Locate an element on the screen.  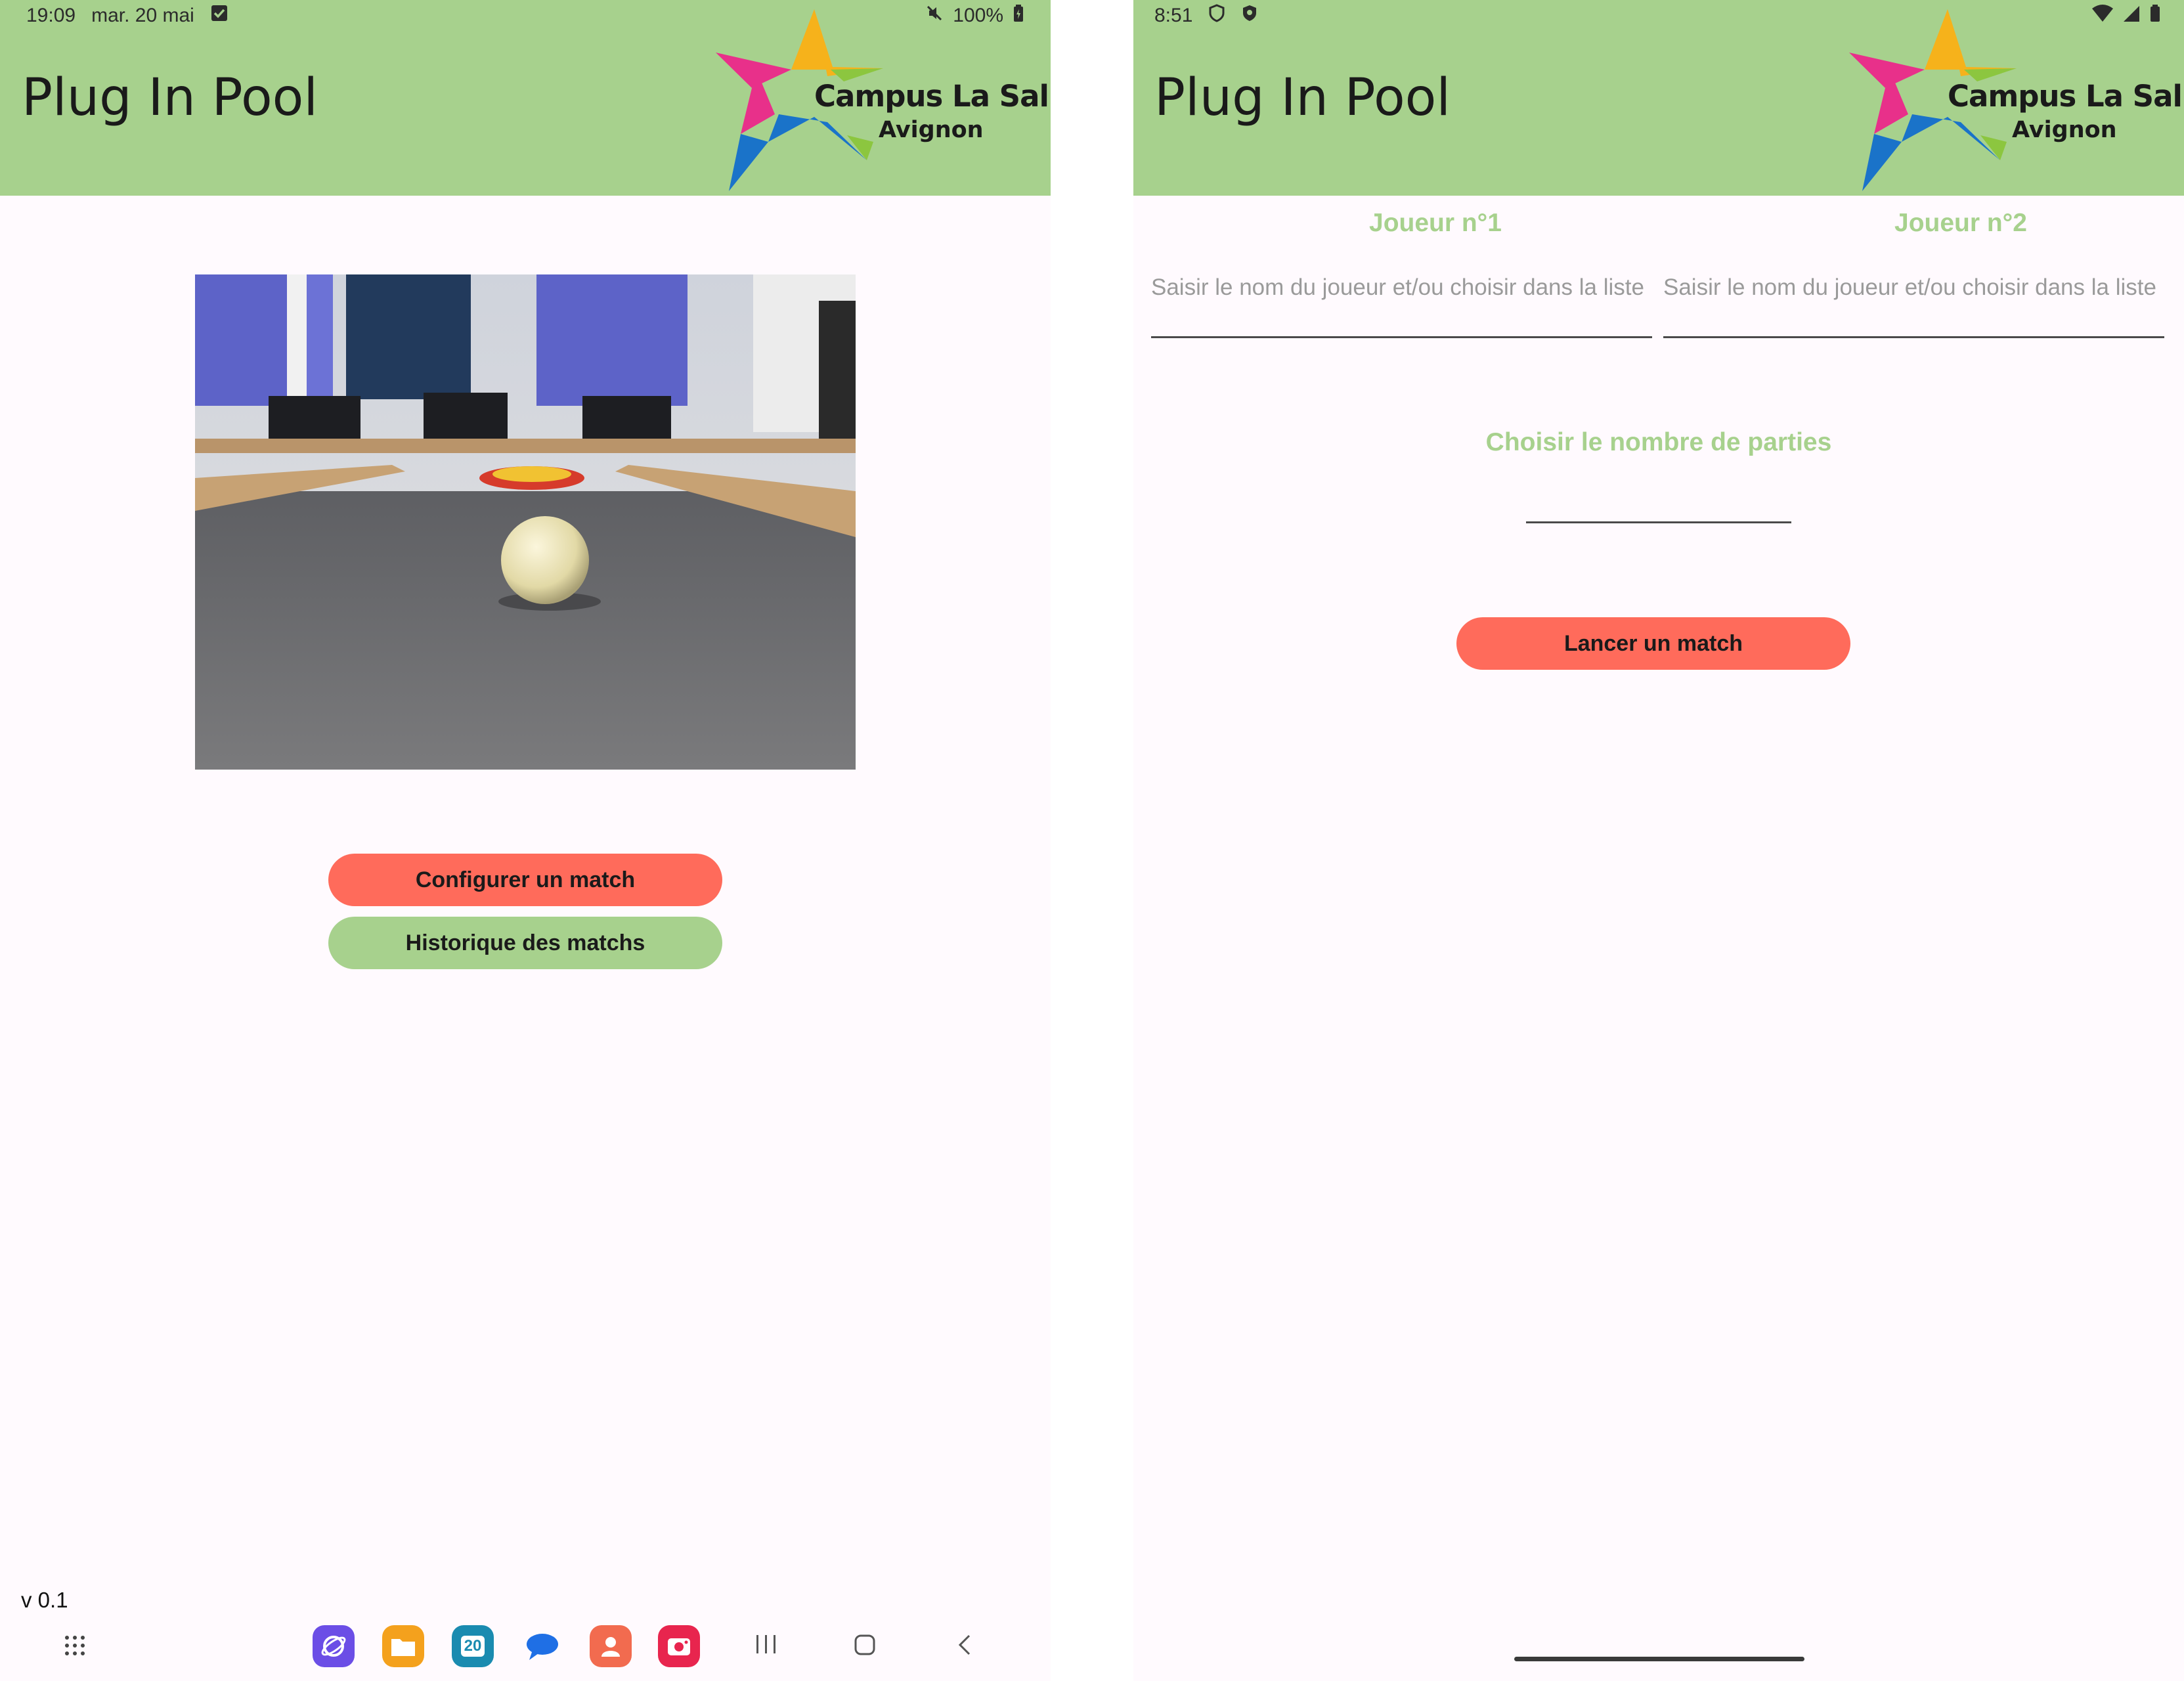
match-history-button: Historique des matchs is located at coordinates (525, 943).